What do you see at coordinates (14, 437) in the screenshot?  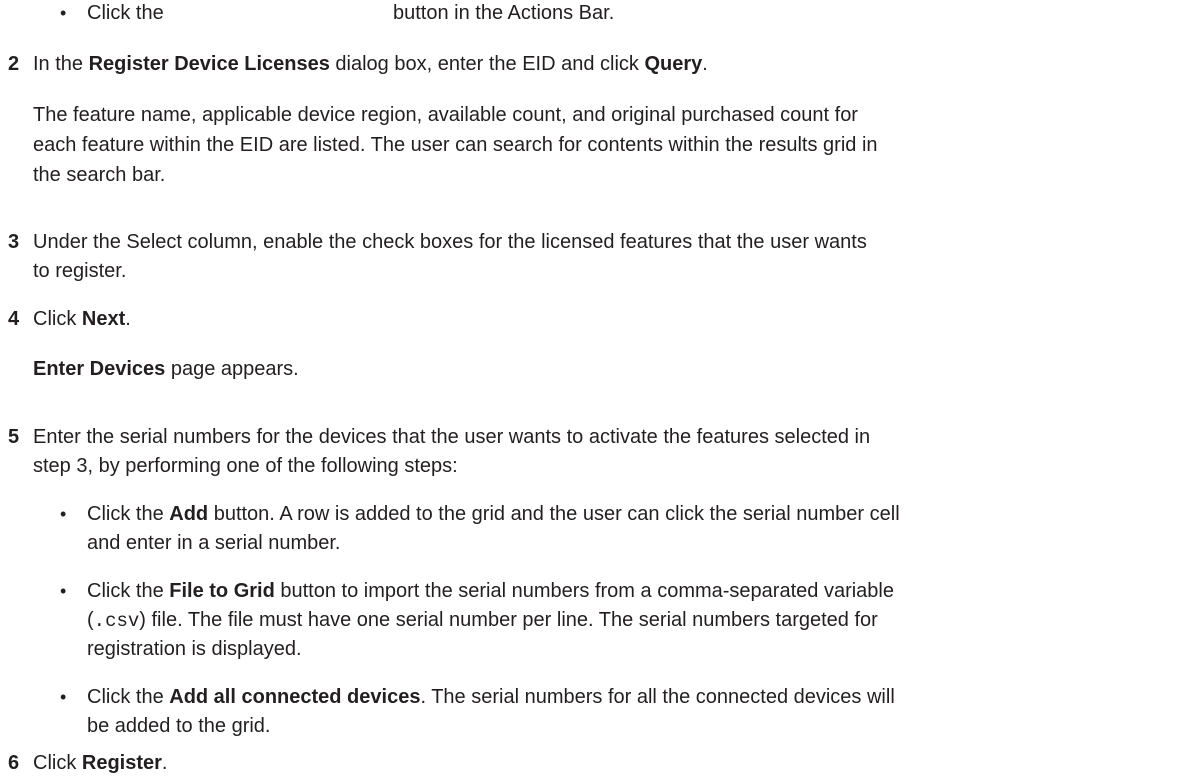 I see `step-number: 5` at bounding box center [14, 437].